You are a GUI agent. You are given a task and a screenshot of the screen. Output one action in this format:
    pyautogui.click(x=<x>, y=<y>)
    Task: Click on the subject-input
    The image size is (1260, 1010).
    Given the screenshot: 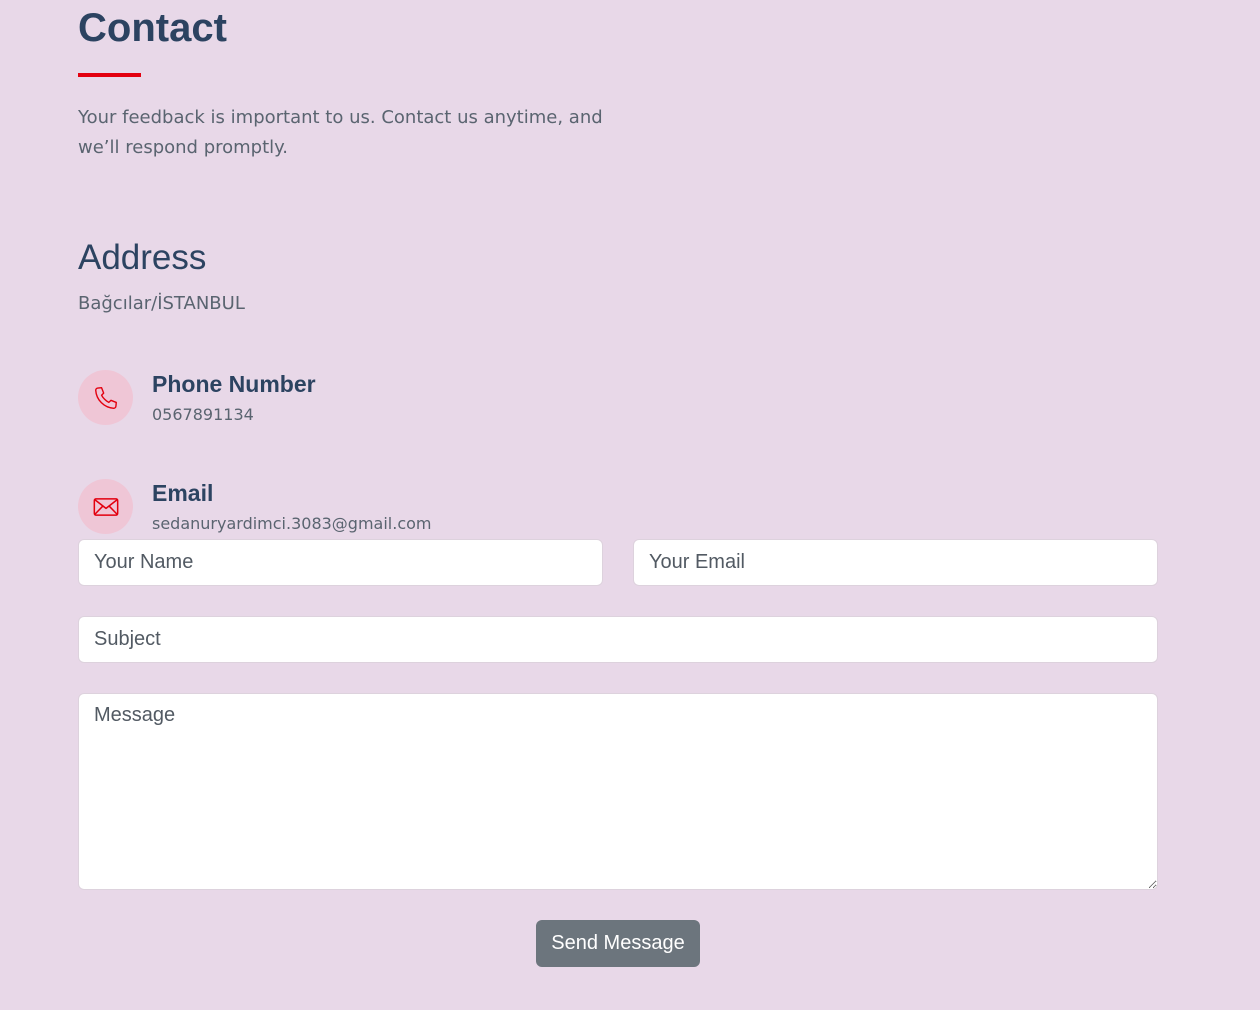 What is the action you would take?
    pyautogui.click(x=618, y=639)
    